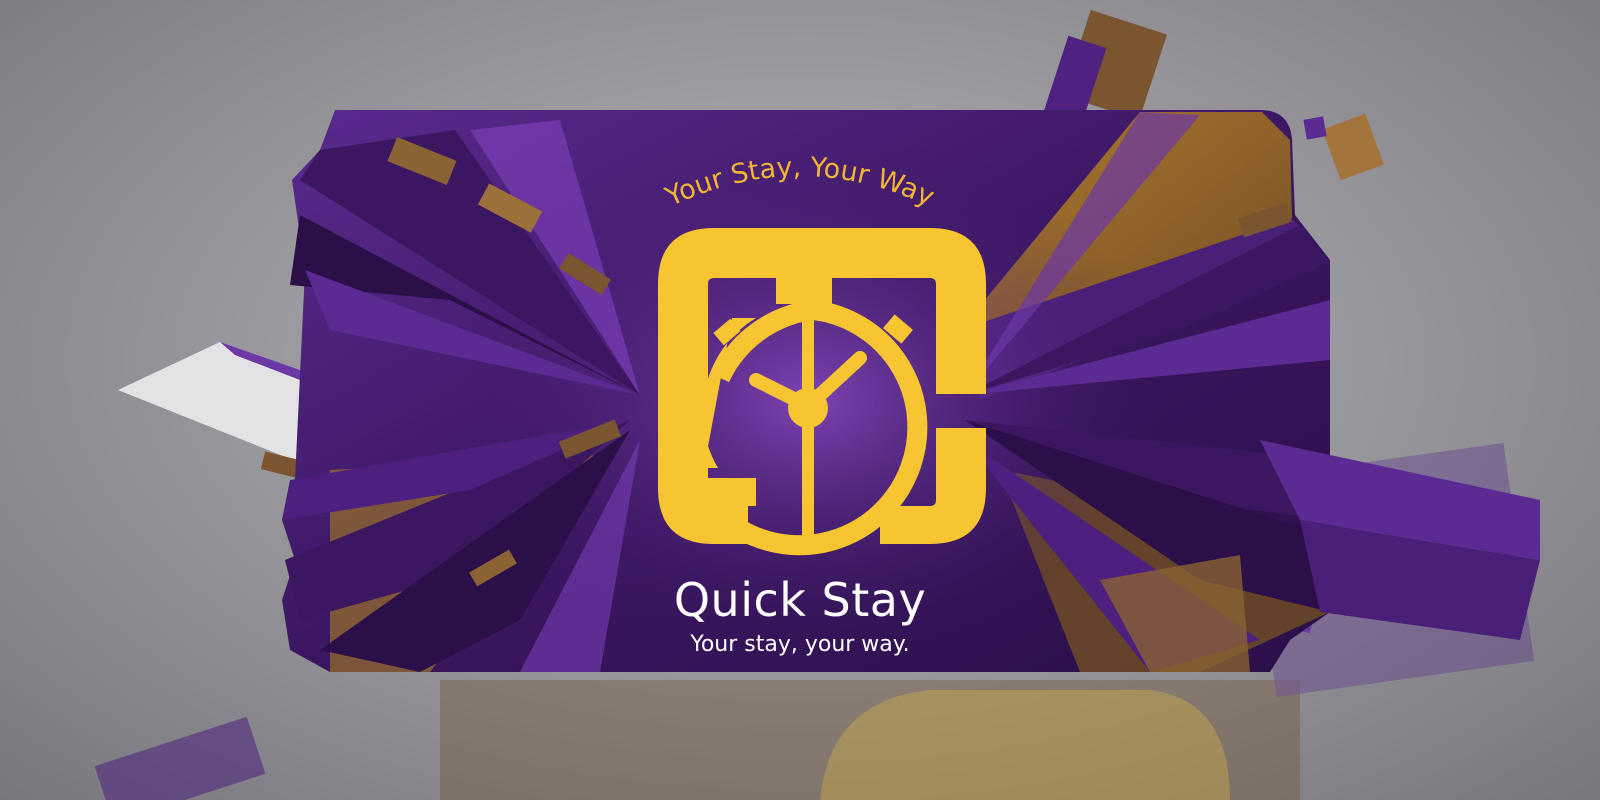 The image size is (1600, 800). What do you see at coordinates (800, 600) in the screenshot?
I see `brand-name: Quick Stay` at bounding box center [800, 600].